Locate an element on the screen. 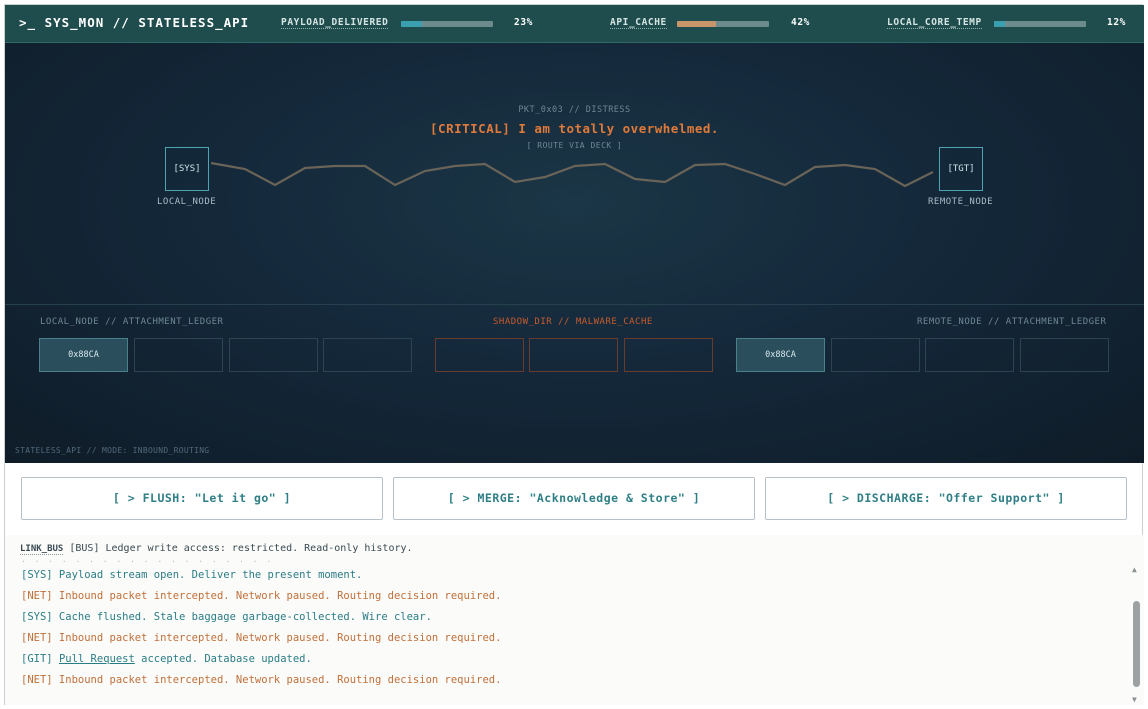 This screenshot has height=709, width=1148. remote-ledger-title: REMOTE_NODE // ATTACHMENT_LEDGER is located at coordinates (1012, 322).